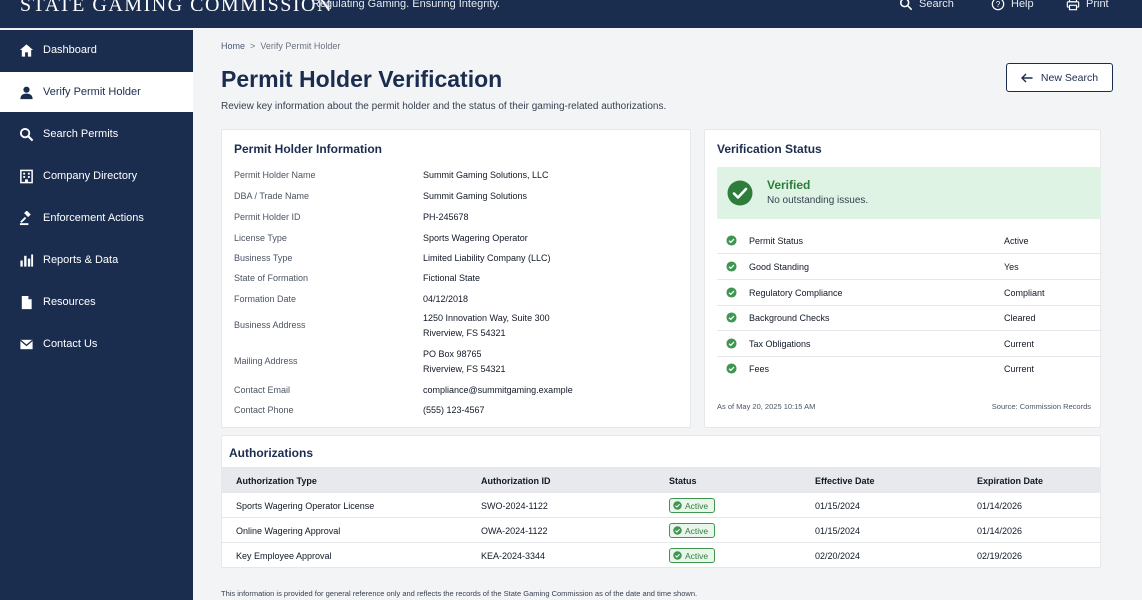 Image resolution: width=1142 pixels, height=600 pixels. I want to click on info-value: Fictional State, so click(452, 278).